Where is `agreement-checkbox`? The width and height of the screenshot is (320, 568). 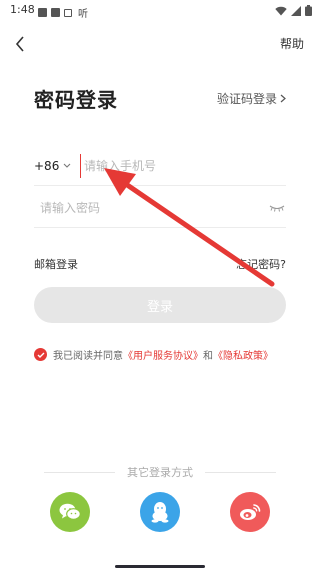 agreement-checkbox is located at coordinates (40, 354).